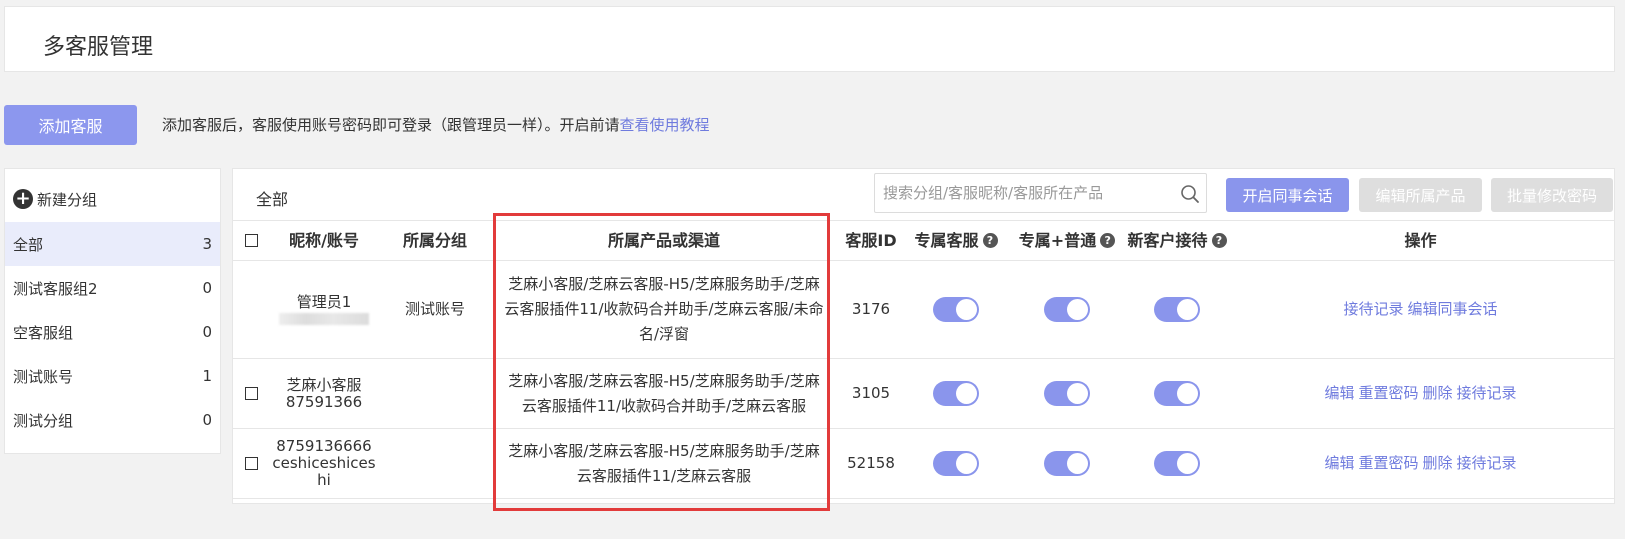 This screenshot has width=1625, height=539. Describe the element at coordinates (43, 332) in the screenshot. I see `group-item-label: 空客服组` at that location.